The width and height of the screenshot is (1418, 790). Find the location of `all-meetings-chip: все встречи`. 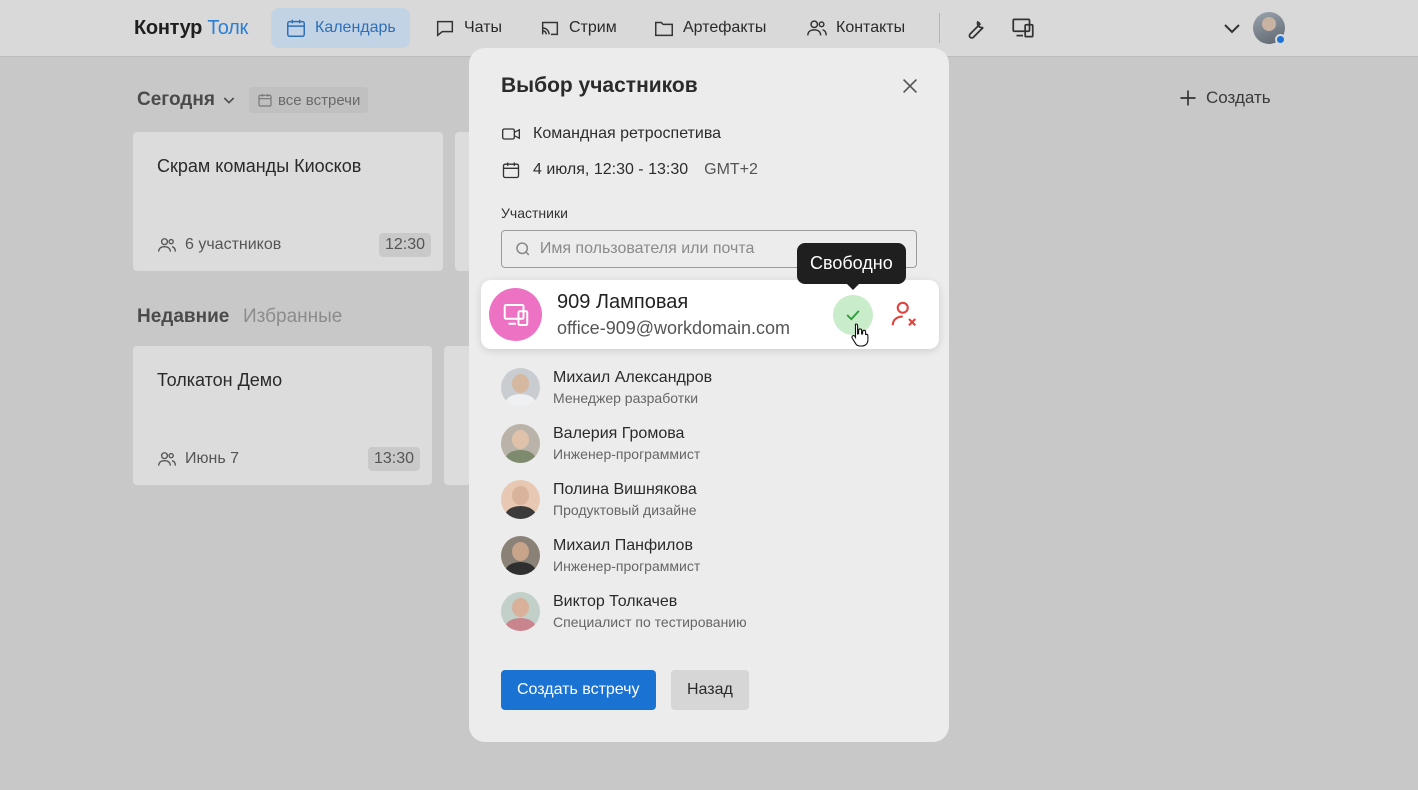

all-meetings-chip: все встречи is located at coordinates (309, 100).